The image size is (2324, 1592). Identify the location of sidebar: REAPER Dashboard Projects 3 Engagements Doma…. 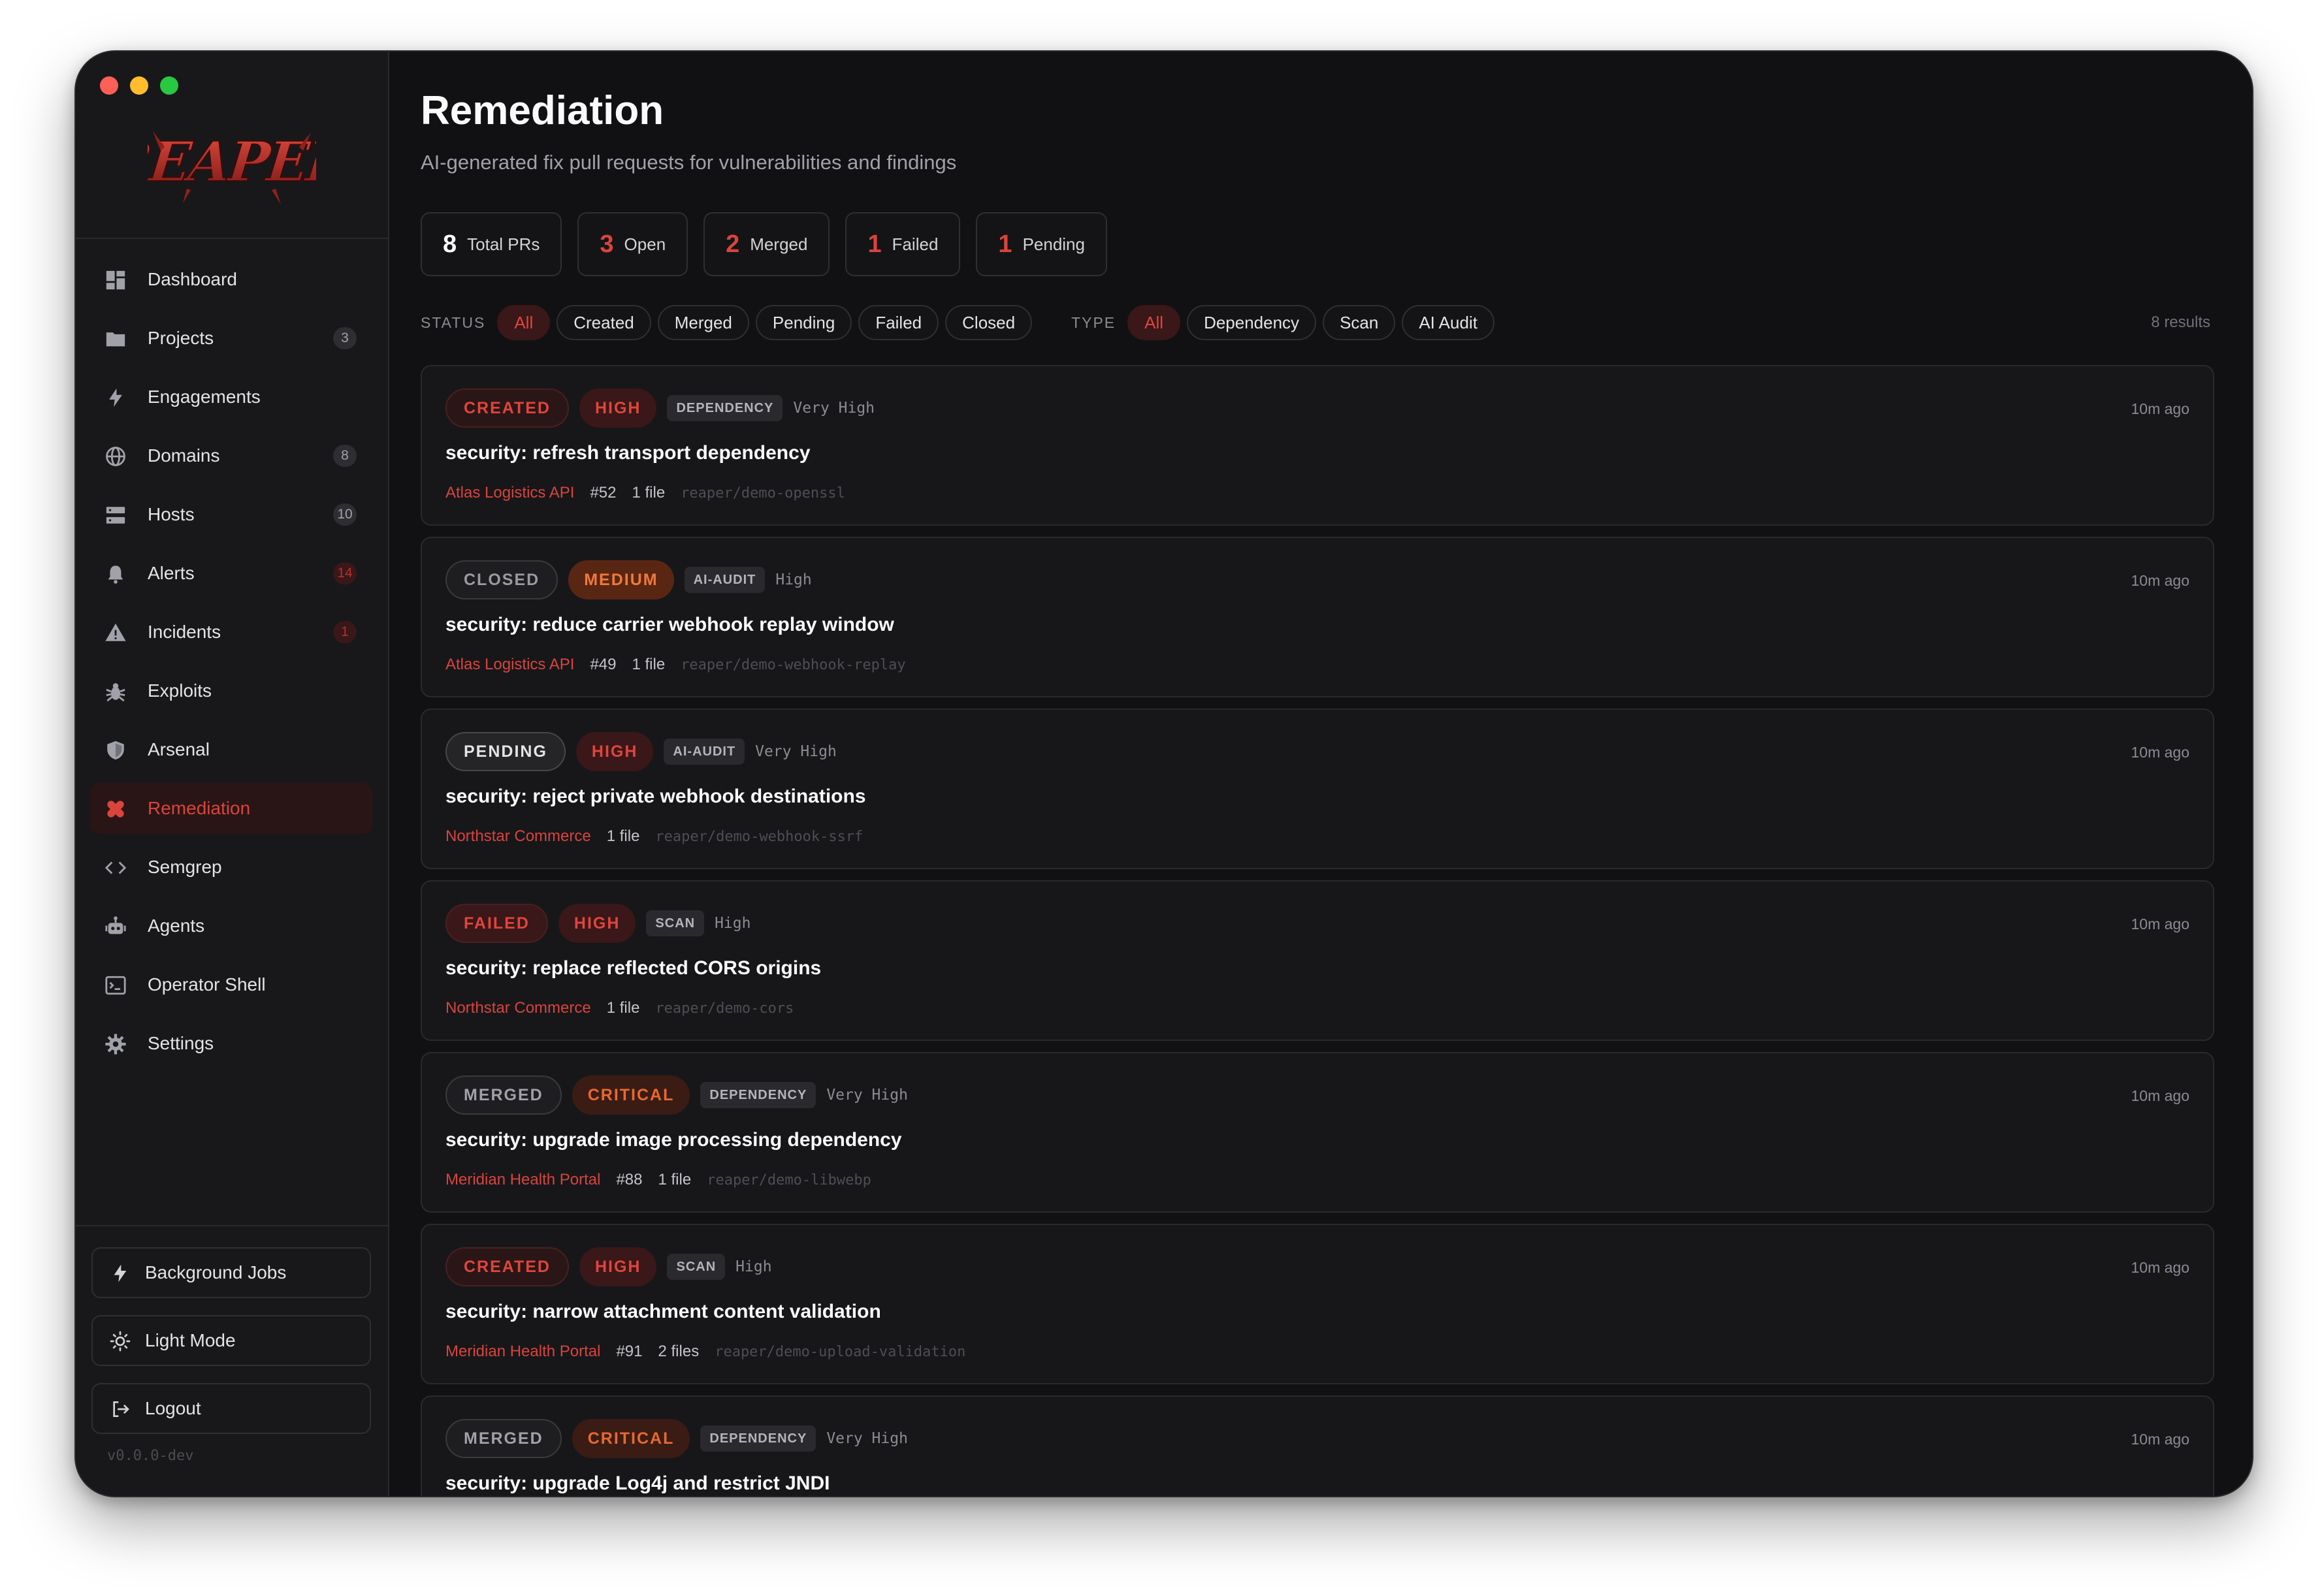
(232, 774).